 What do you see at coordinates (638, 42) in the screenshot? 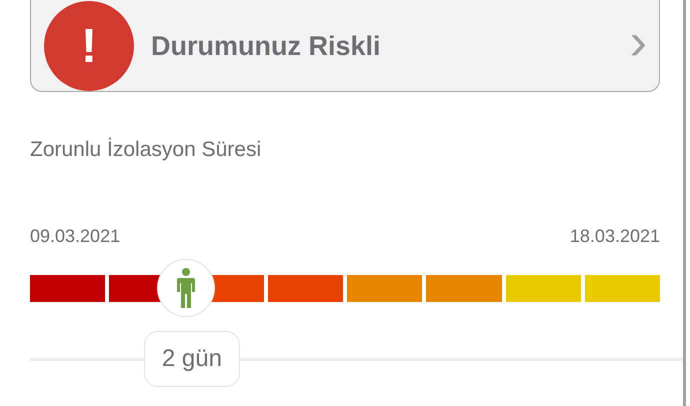
I see `chevron-icon: ›` at bounding box center [638, 42].